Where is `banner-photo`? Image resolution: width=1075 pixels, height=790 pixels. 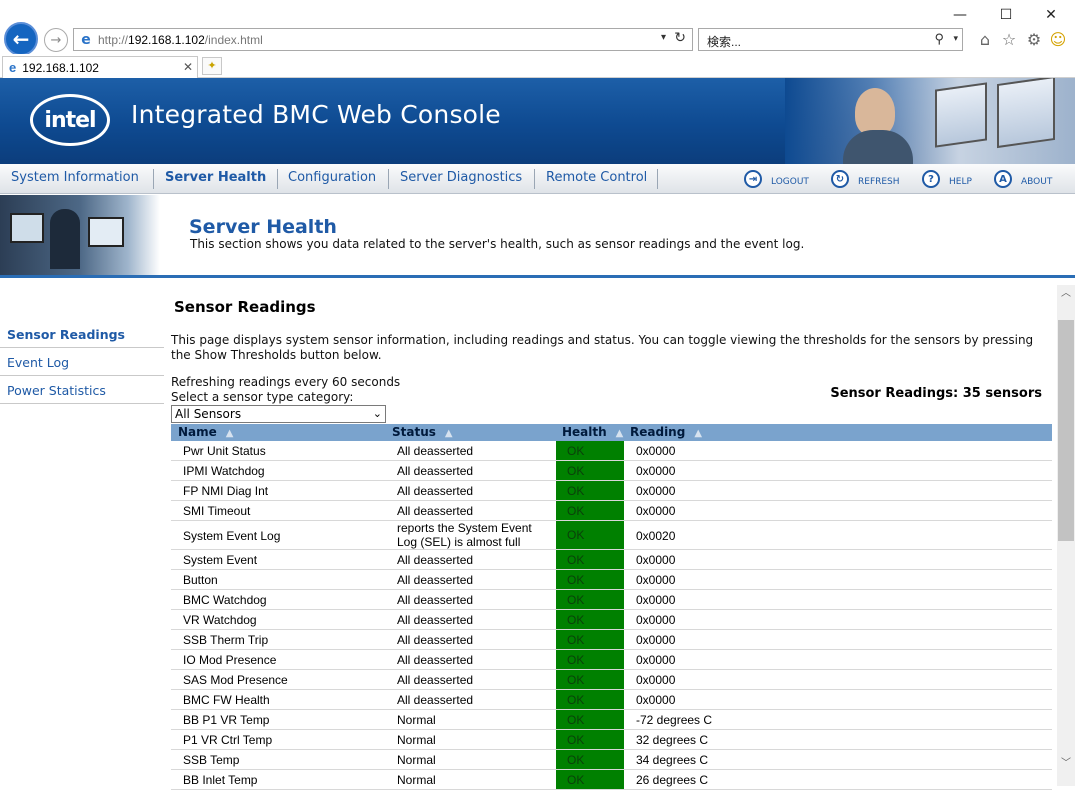
banner-photo is located at coordinates (80, 235).